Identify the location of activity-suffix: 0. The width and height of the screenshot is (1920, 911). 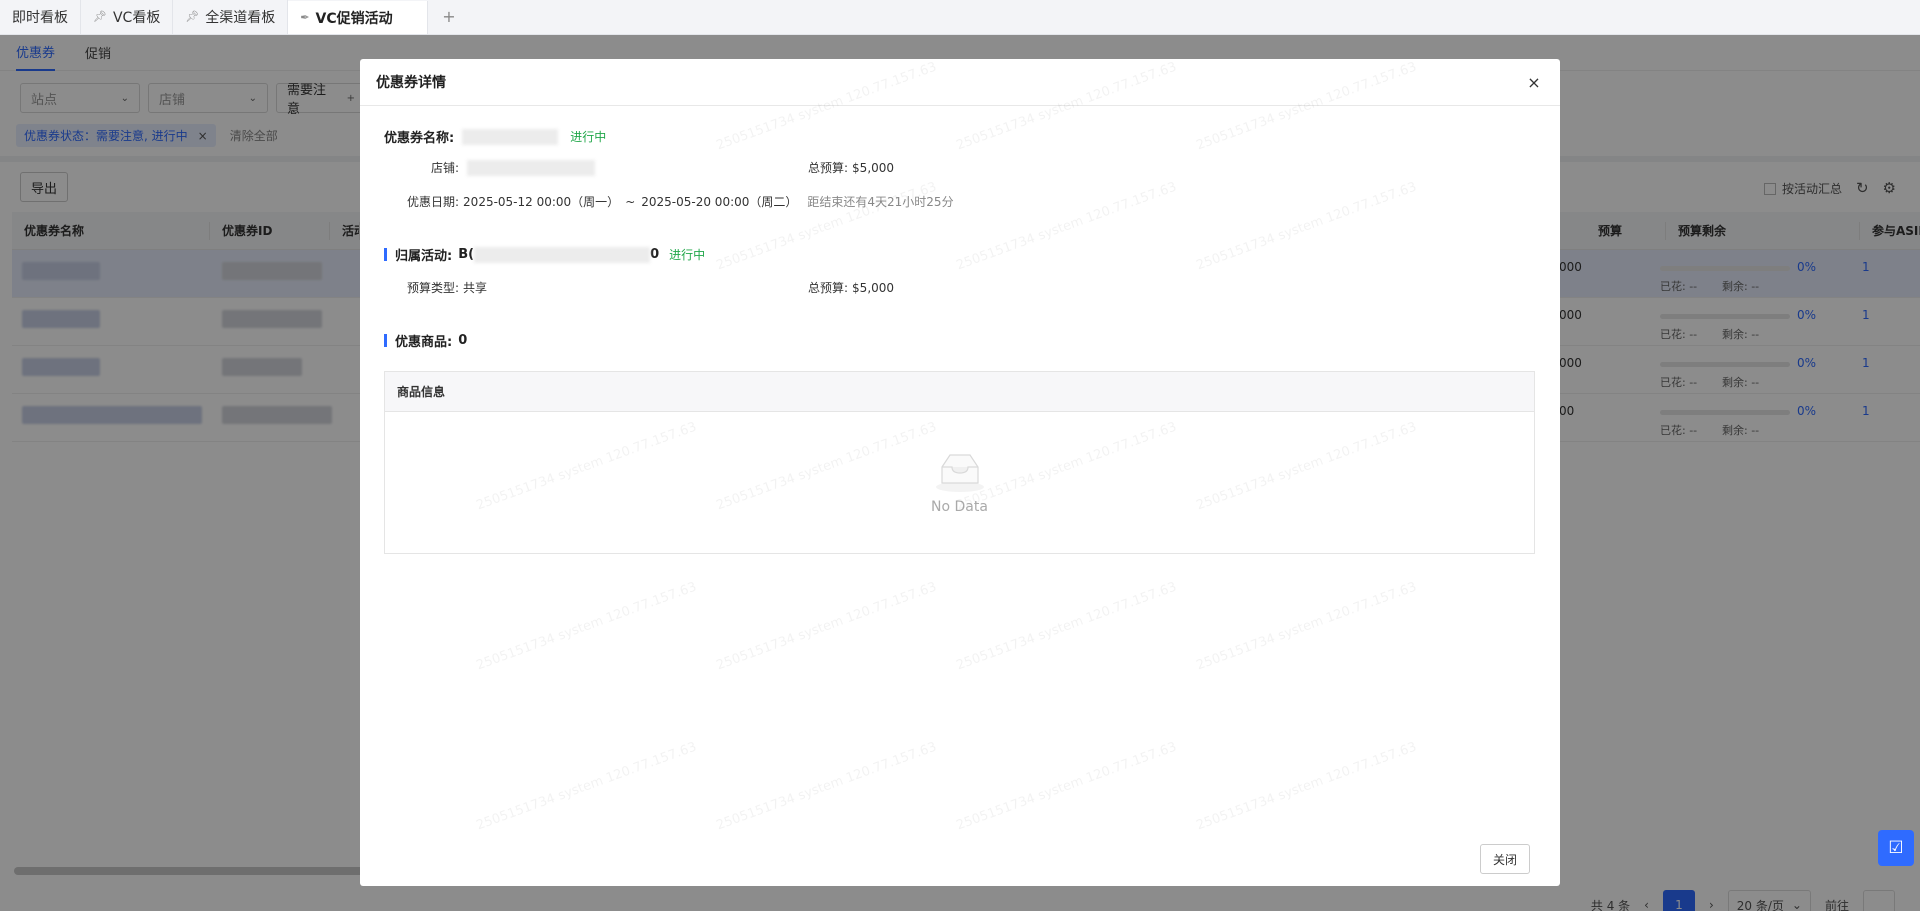
(655, 254).